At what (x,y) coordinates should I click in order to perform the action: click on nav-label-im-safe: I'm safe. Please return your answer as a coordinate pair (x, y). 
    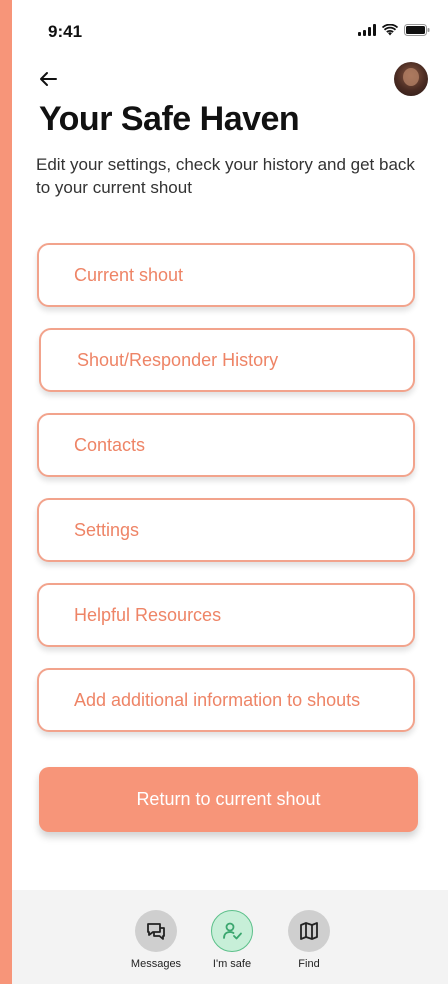
    Looking at the image, I should click on (232, 964).